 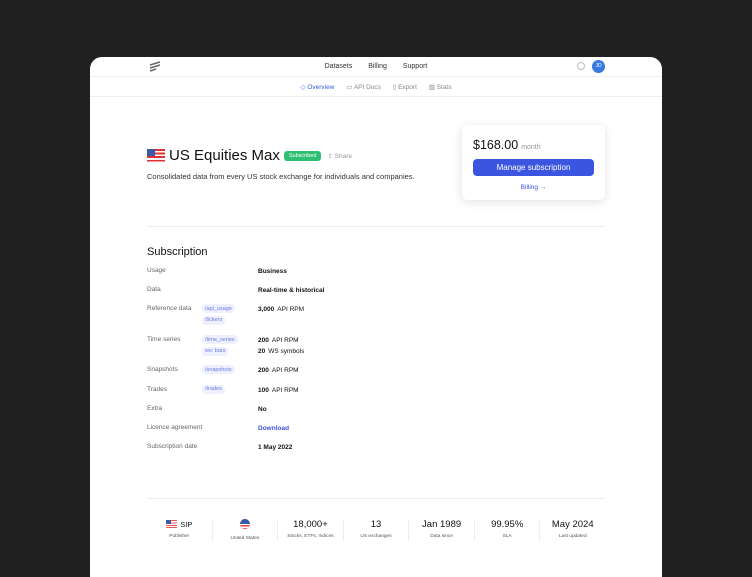 What do you see at coordinates (376, 524) in the screenshot?
I see `stat-value: 13` at bounding box center [376, 524].